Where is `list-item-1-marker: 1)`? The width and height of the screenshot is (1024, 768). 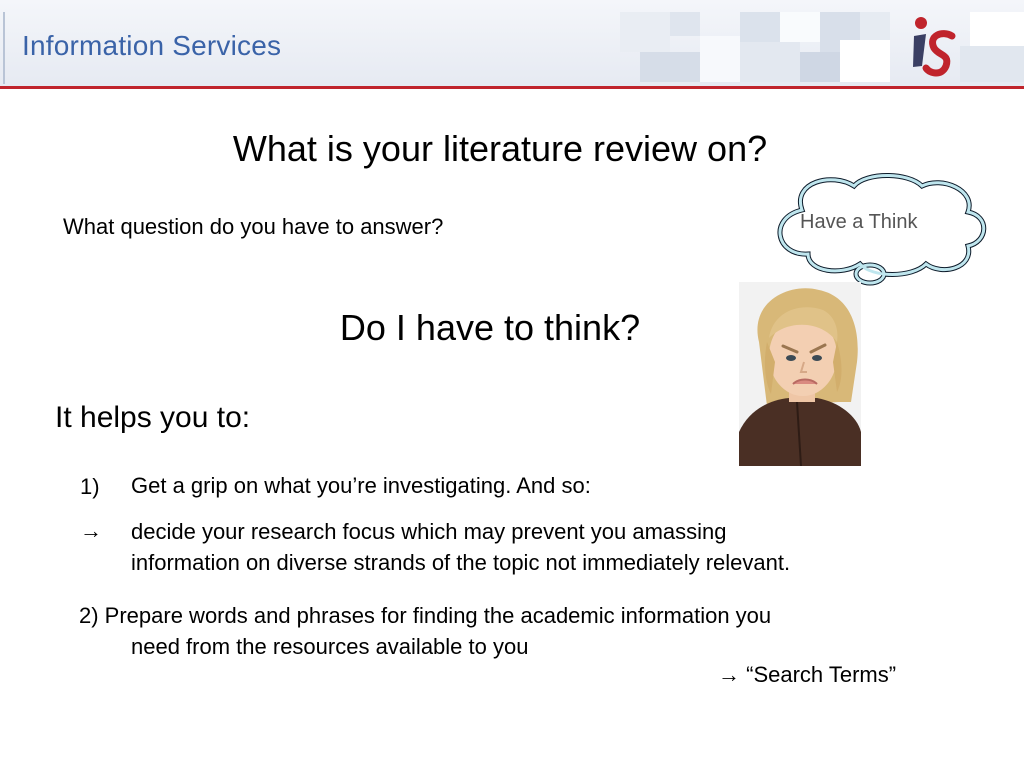
list-item-1-marker: 1) is located at coordinates (90, 486).